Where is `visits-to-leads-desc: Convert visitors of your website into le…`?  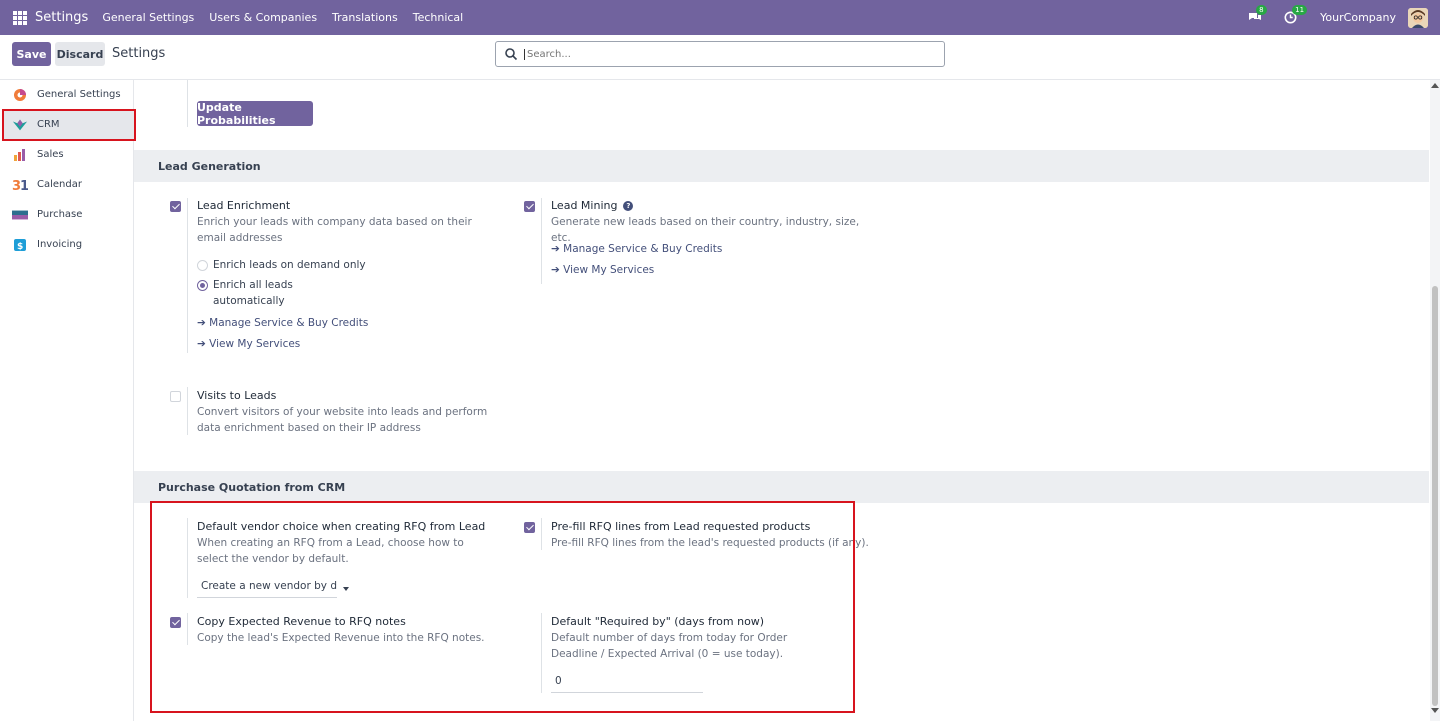 visits-to-leads-desc: Convert visitors of your website into le… is located at coordinates (342, 420).